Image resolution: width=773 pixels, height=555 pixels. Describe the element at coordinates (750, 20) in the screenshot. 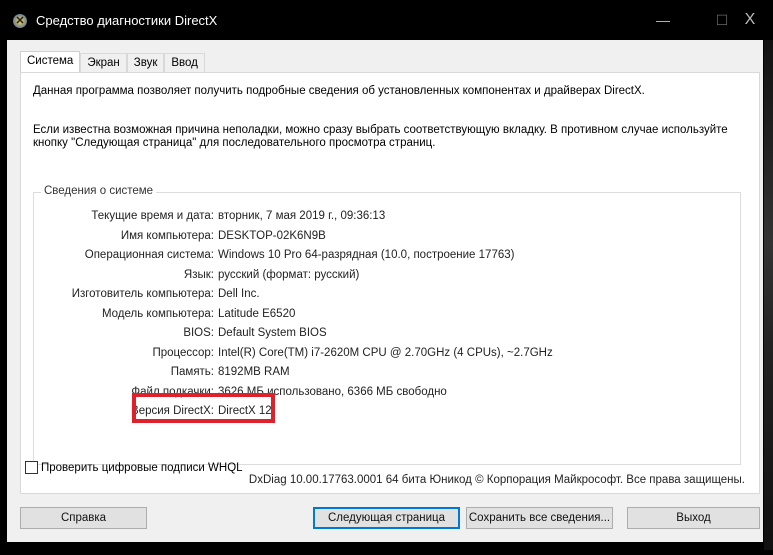

I see `close-button: X` at that location.